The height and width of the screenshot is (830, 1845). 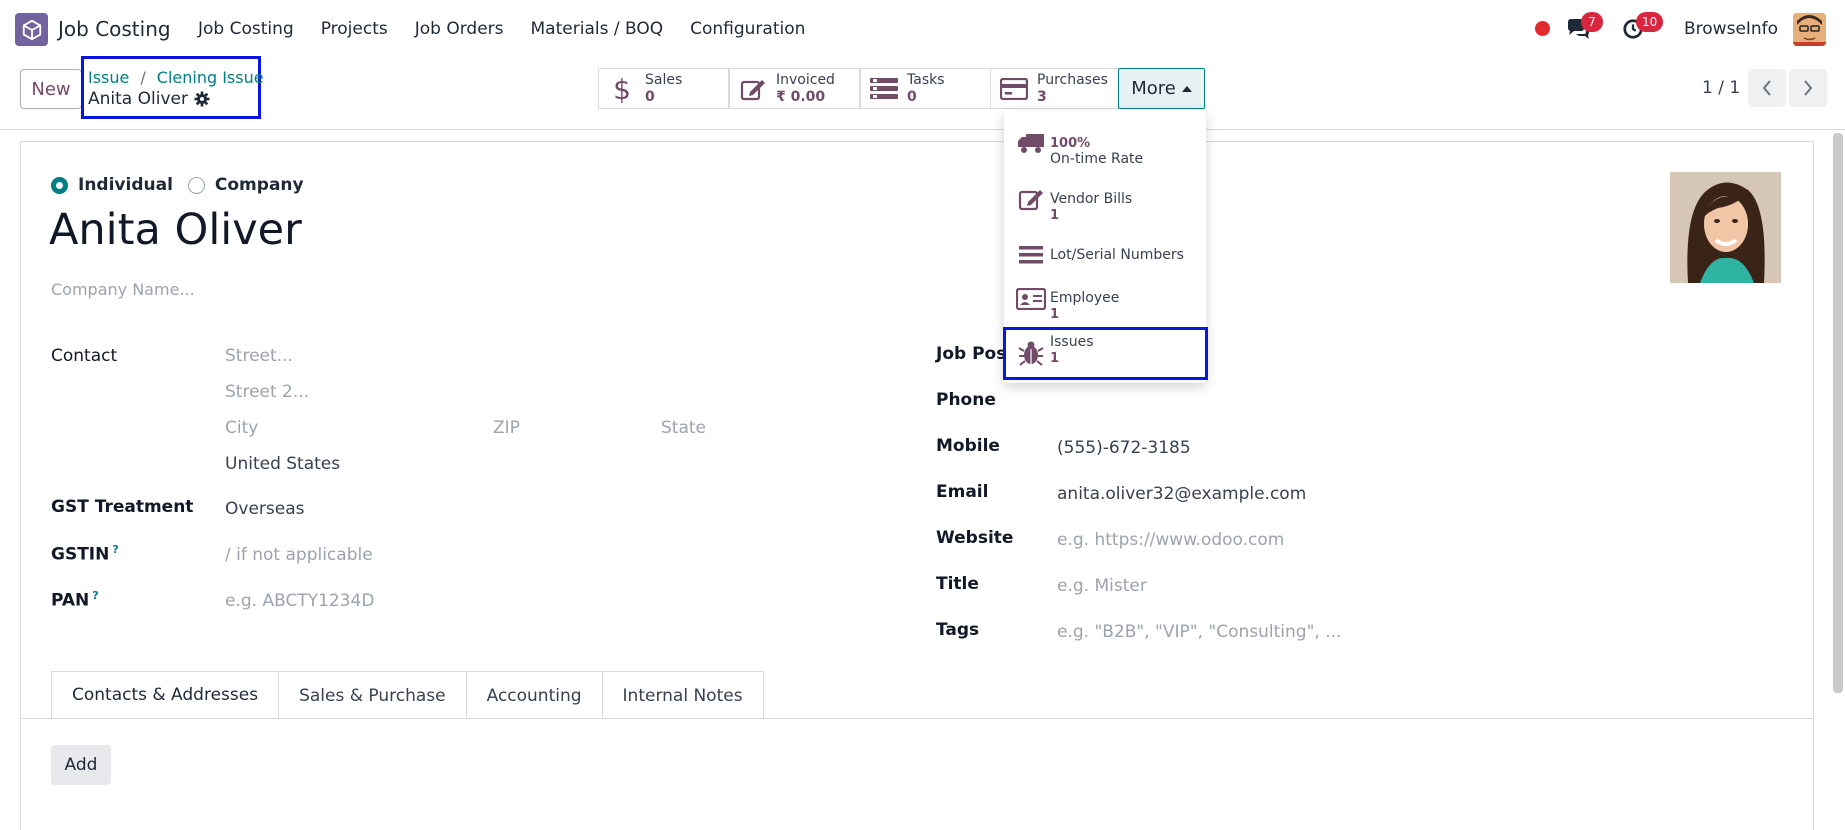 I want to click on dropdown-item-label: Vendor Bills, so click(x=1091, y=199).